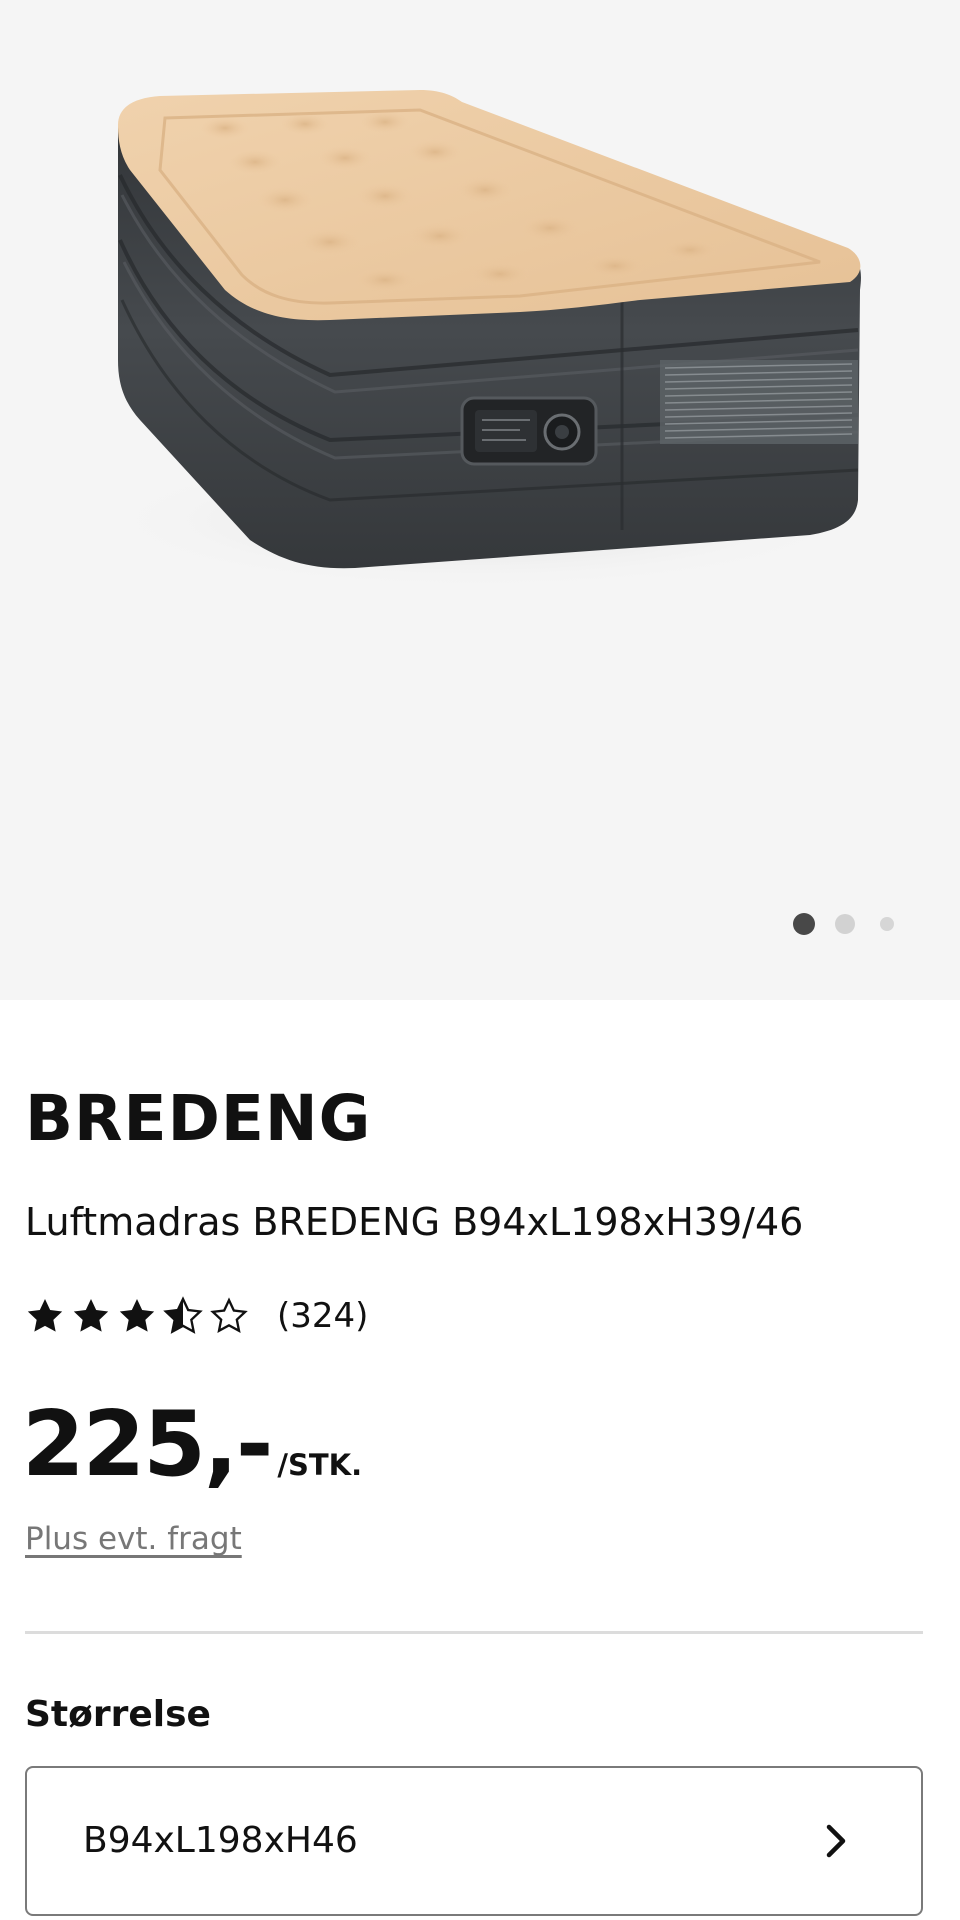 Image resolution: width=960 pixels, height=1920 pixels. Describe the element at coordinates (474, 1841) in the screenshot. I see `size-selector: B94xL198xH46` at that location.